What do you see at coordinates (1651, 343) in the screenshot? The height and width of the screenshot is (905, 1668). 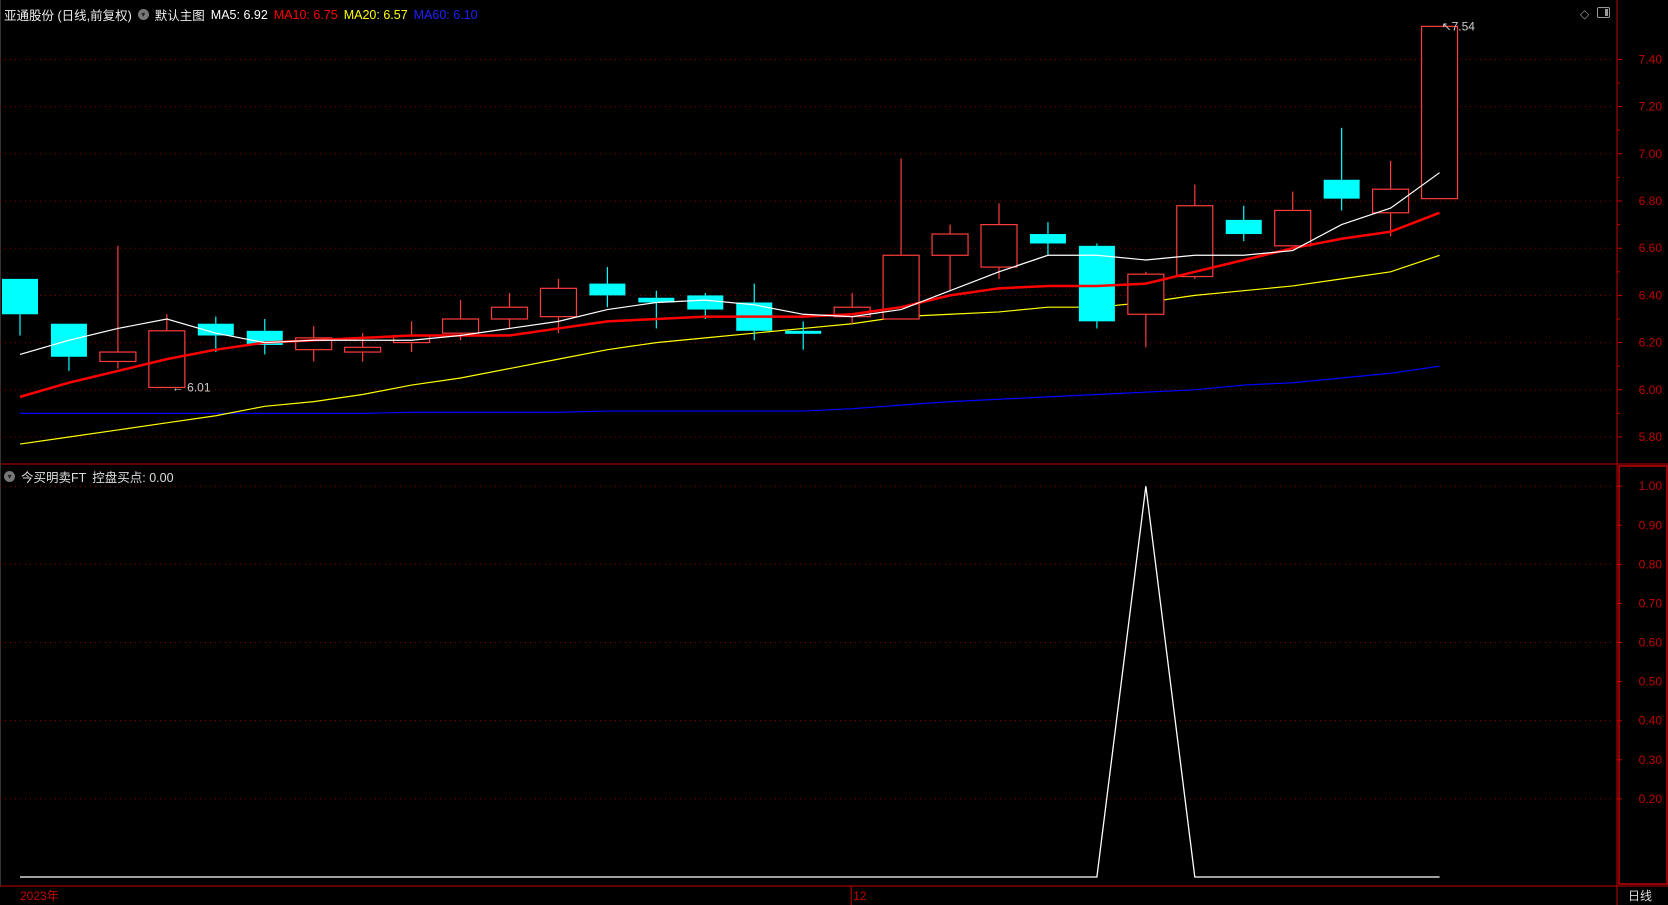 I see `price-tick-label: 6.20` at bounding box center [1651, 343].